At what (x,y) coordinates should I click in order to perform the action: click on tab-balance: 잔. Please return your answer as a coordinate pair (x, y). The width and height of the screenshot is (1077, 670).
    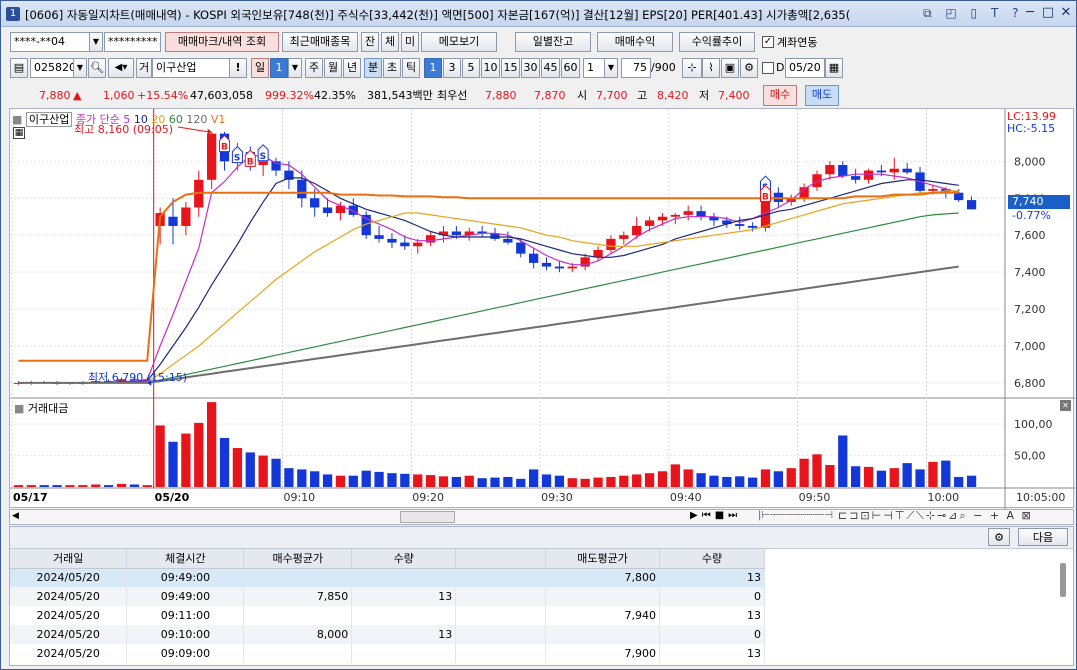
    Looking at the image, I should click on (370, 42).